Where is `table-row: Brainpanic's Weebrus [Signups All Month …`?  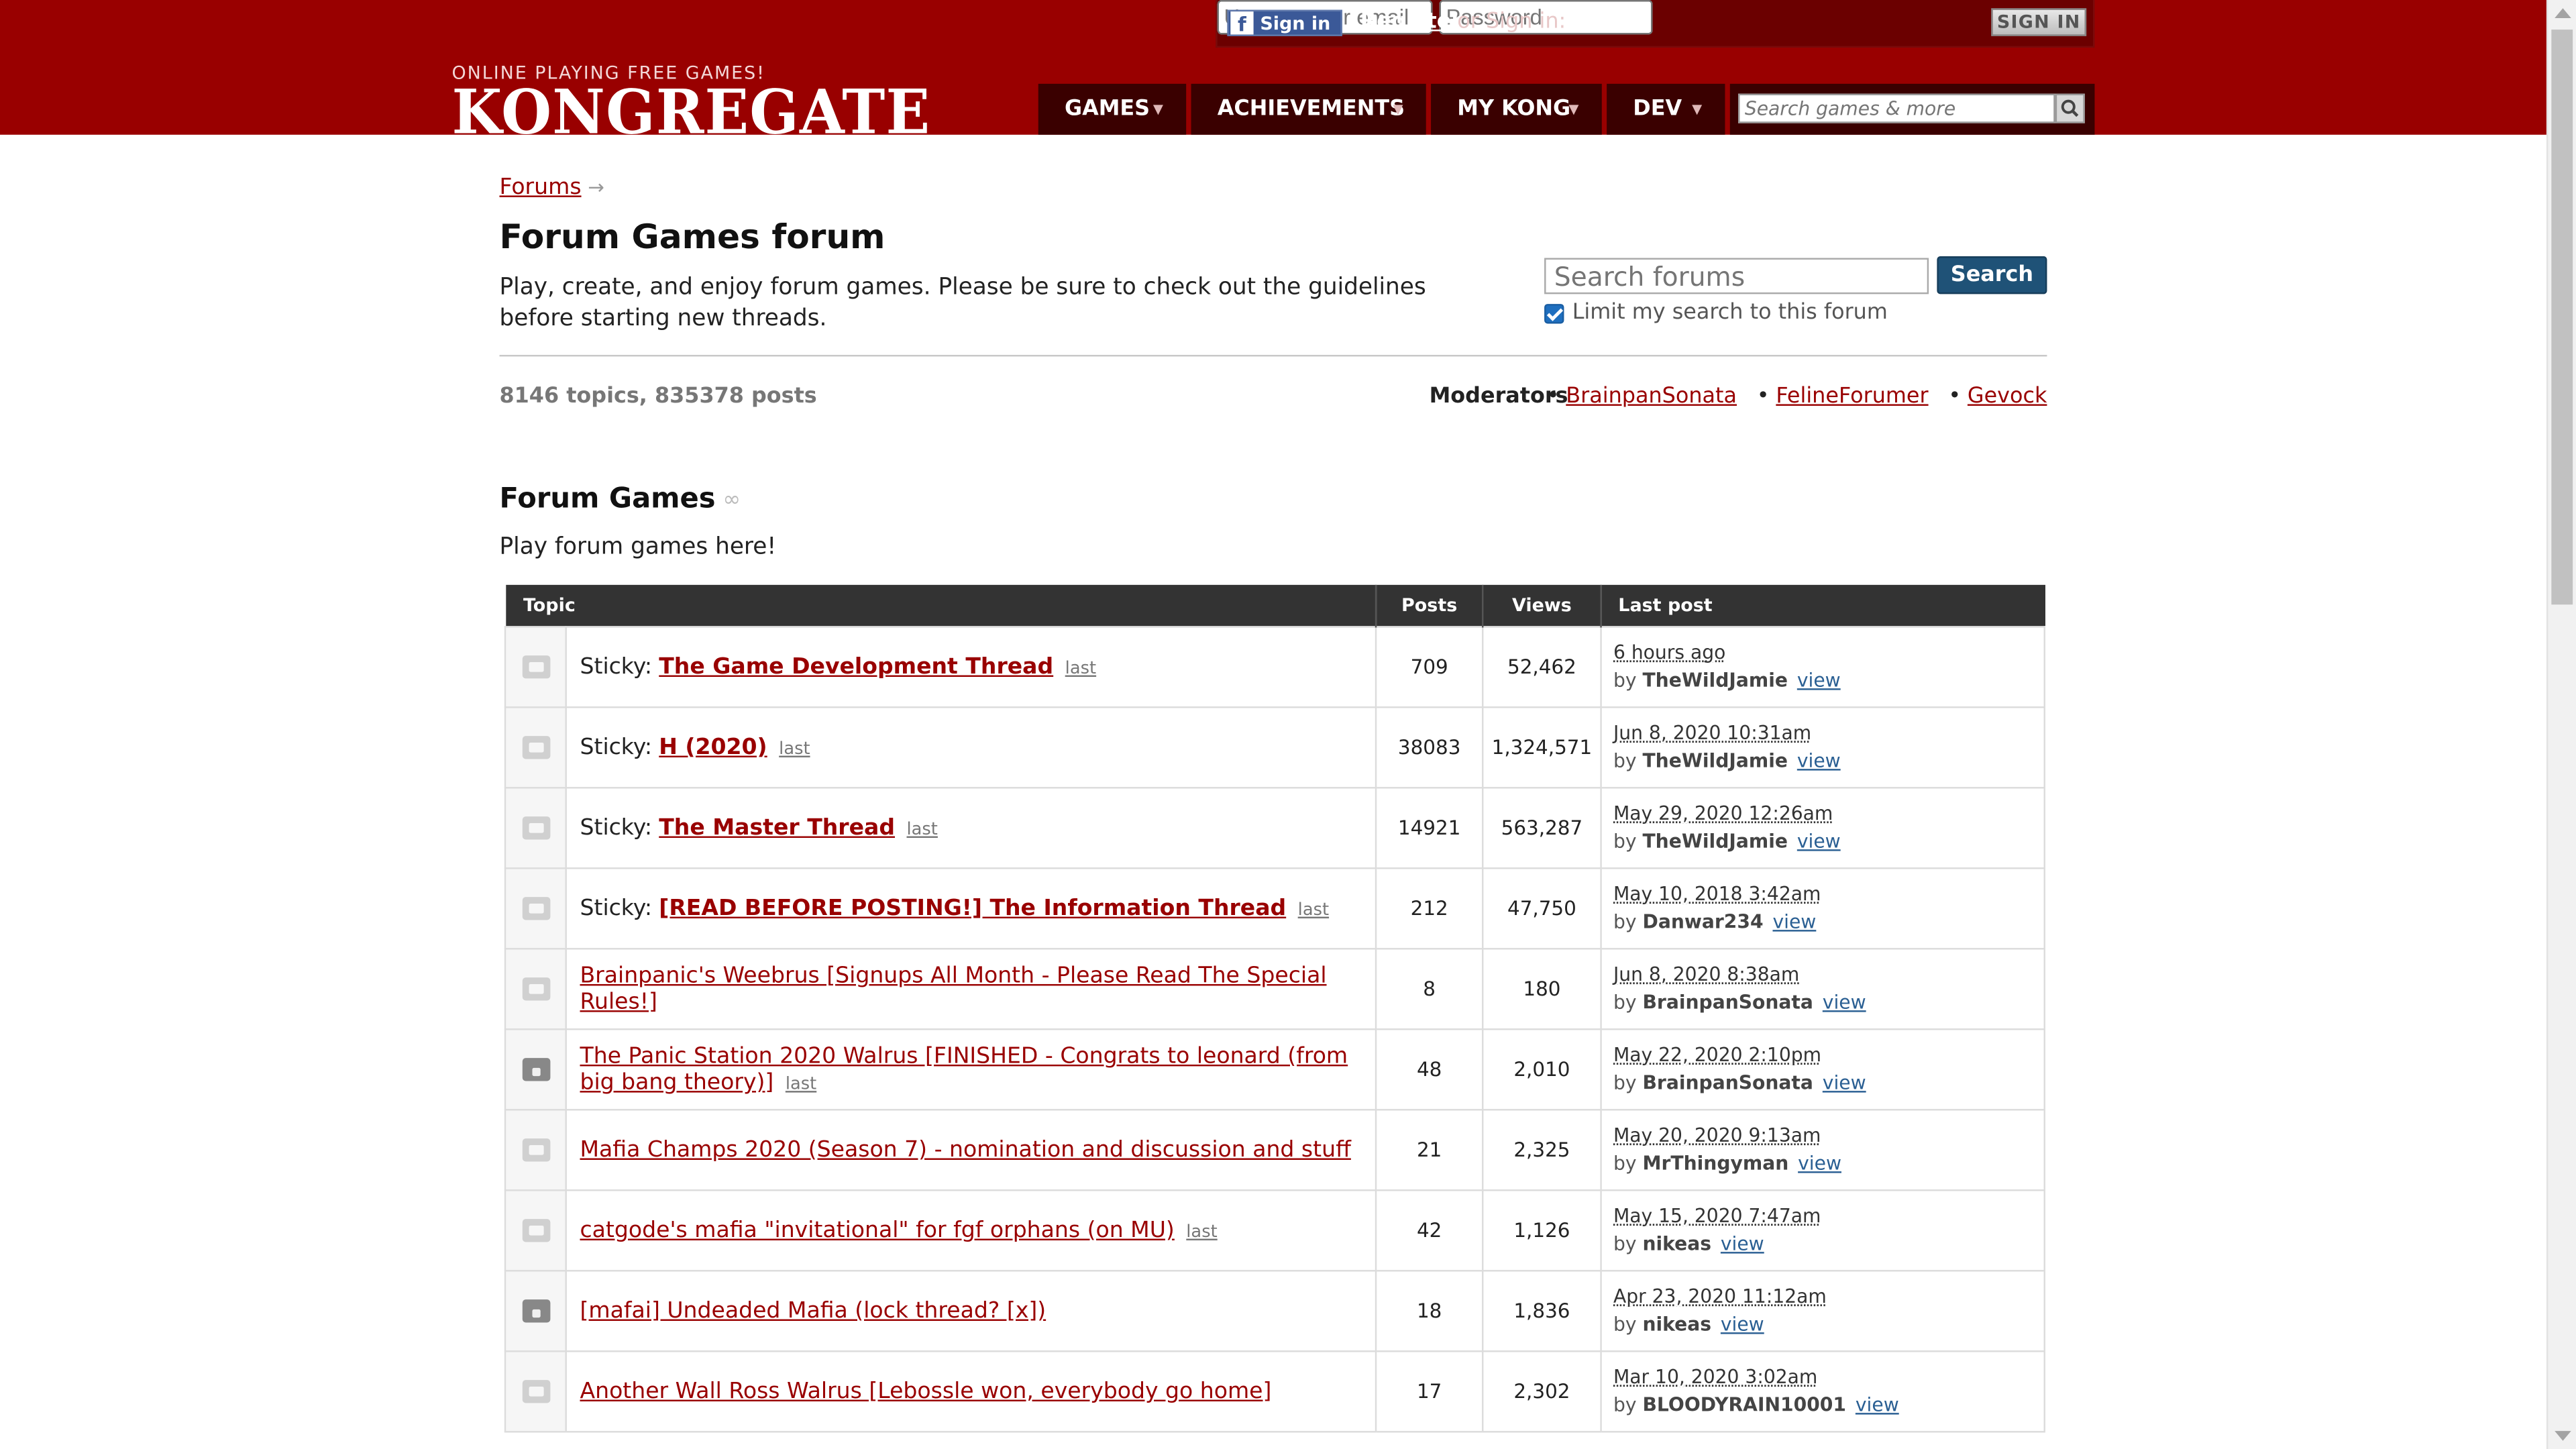 table-row: Brainpanic's Weebrus [Signups All Month … is located at coordinates (1275, 989).